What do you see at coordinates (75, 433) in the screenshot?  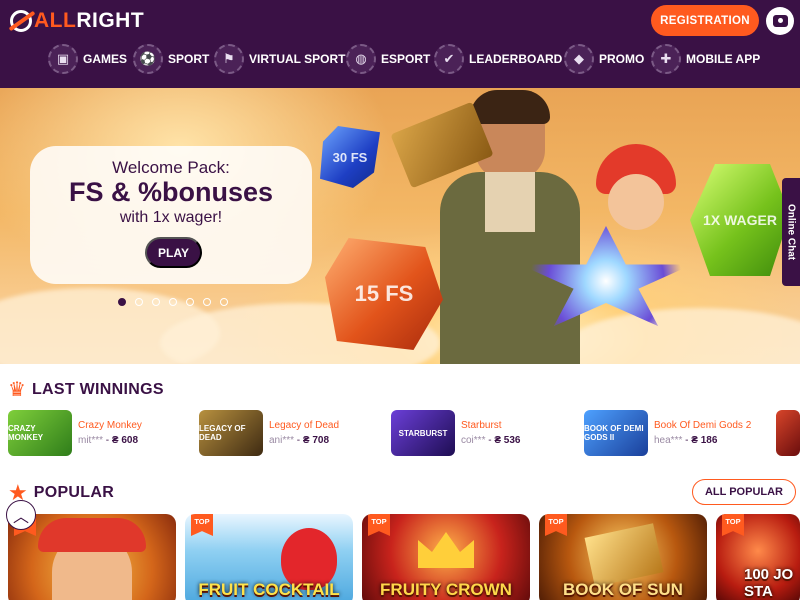 I see `winning-item: CRAZY MONKEY Crazy Monkey mit*** - ₴ 608` at bounding box center [75, 433].